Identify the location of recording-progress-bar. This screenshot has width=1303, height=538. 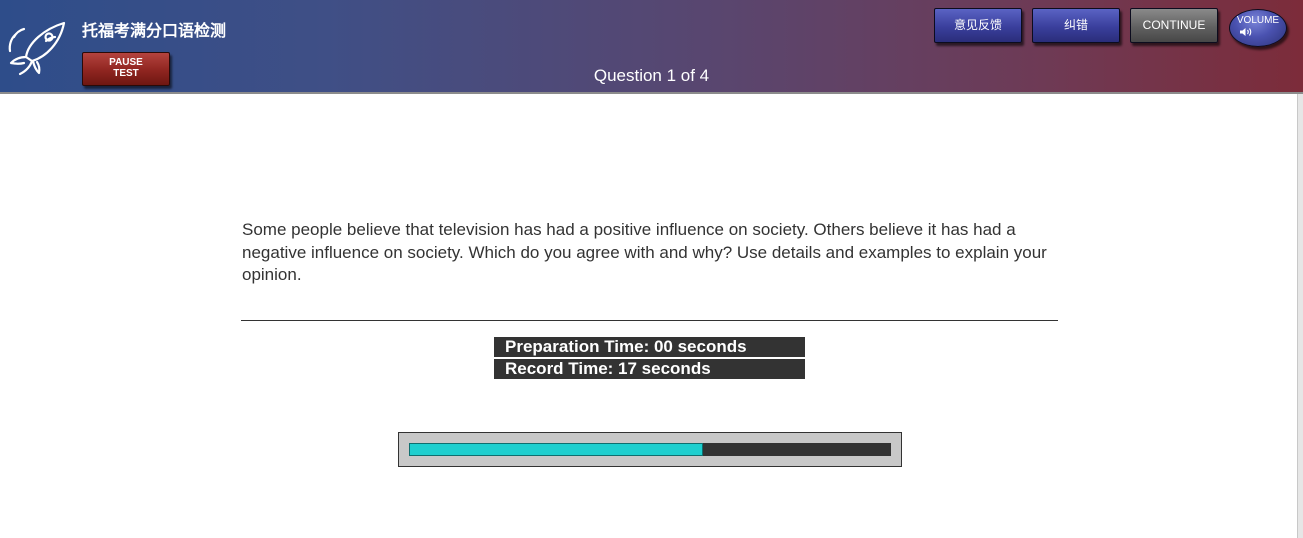
(650, 449).